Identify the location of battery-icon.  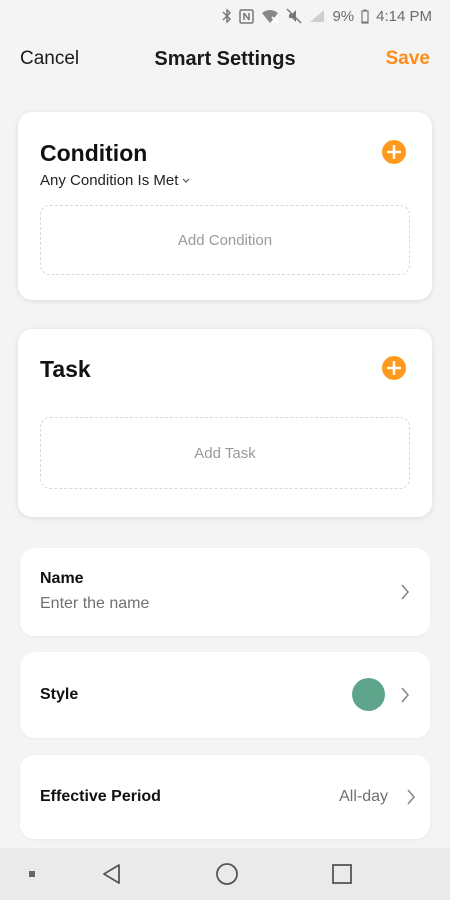
(365, 16).